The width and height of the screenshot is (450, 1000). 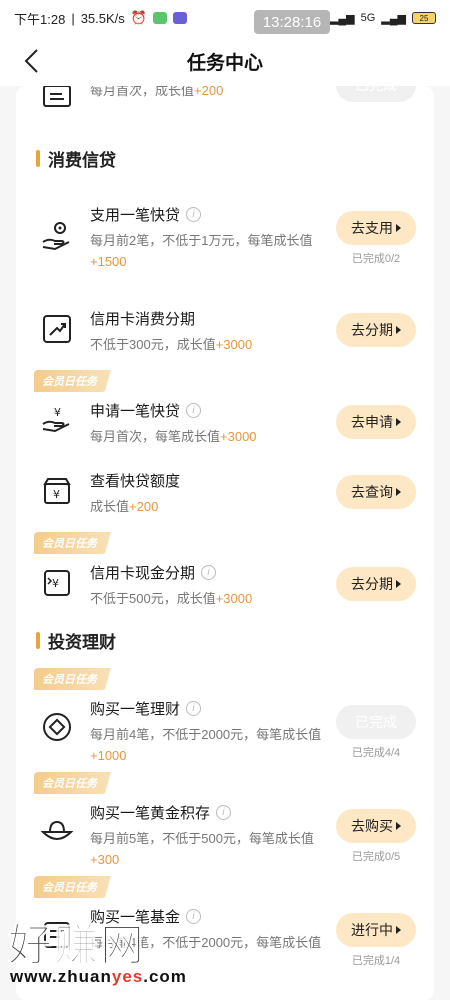 I want to click on clock-overlay: 13:28:16, so click(x=292, y=22).